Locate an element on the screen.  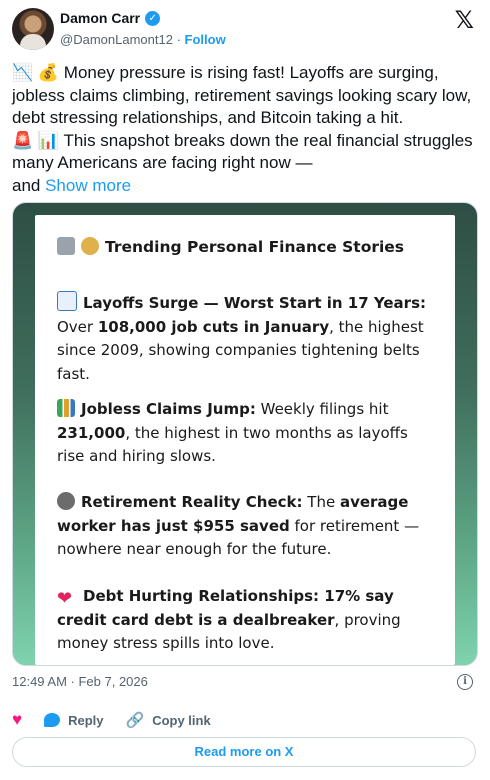
like-button: ♥ is located at coordinates (17, 720).